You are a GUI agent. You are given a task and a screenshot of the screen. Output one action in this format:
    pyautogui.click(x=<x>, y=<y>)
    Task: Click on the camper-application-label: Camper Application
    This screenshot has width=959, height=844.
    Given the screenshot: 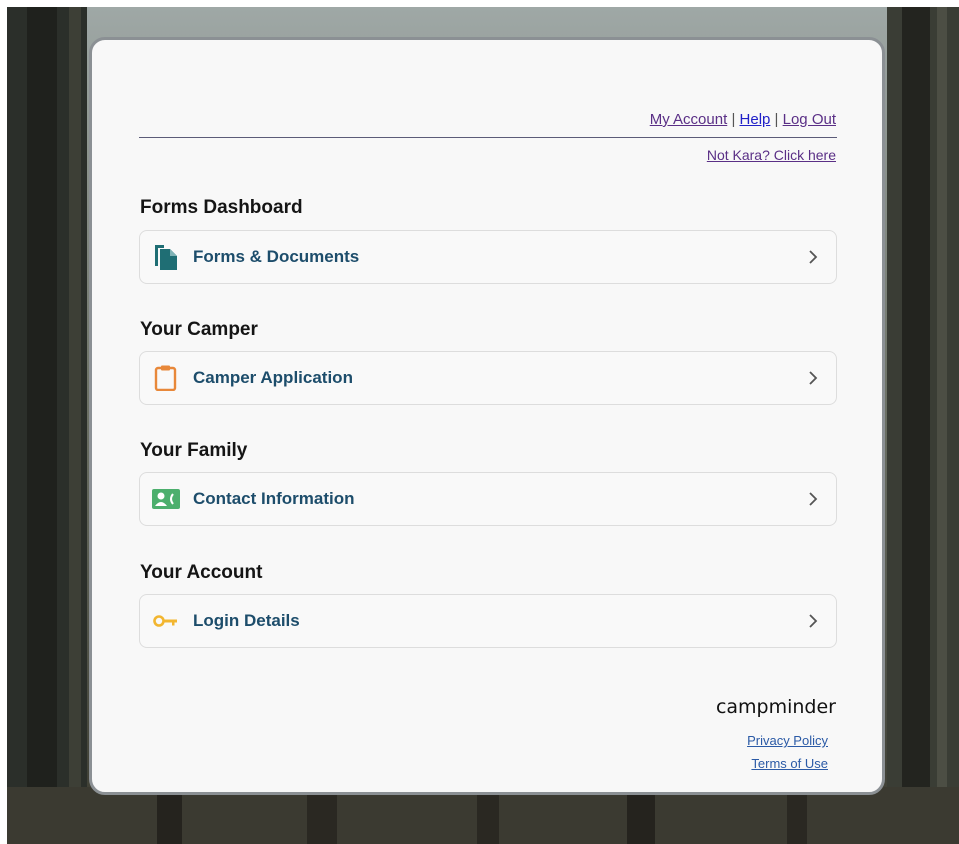 What is the action you would take?
    pyautogui.click(x=273, y=377)
    